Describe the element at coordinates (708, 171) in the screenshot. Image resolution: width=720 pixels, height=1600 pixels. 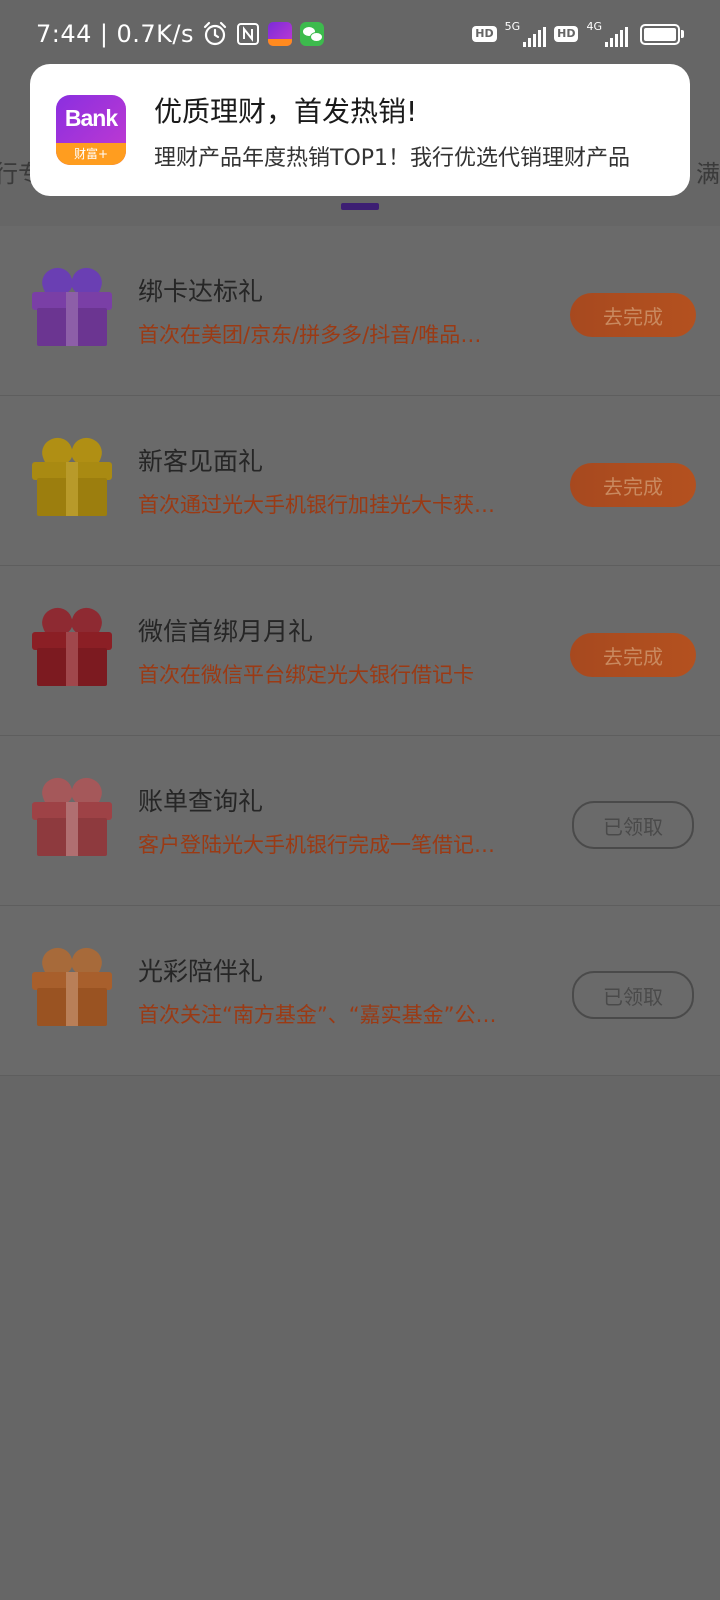
I see `tab-partial-right: 满` at that location.